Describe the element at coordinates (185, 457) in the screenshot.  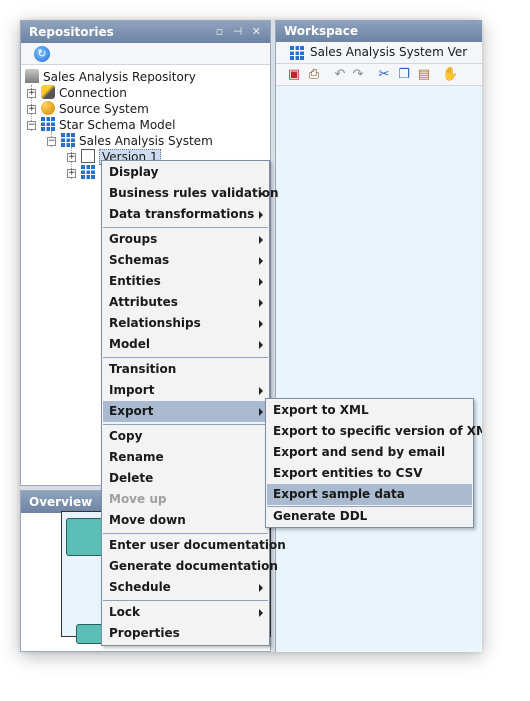
I see `menu-item-rename: Rename` at that location.